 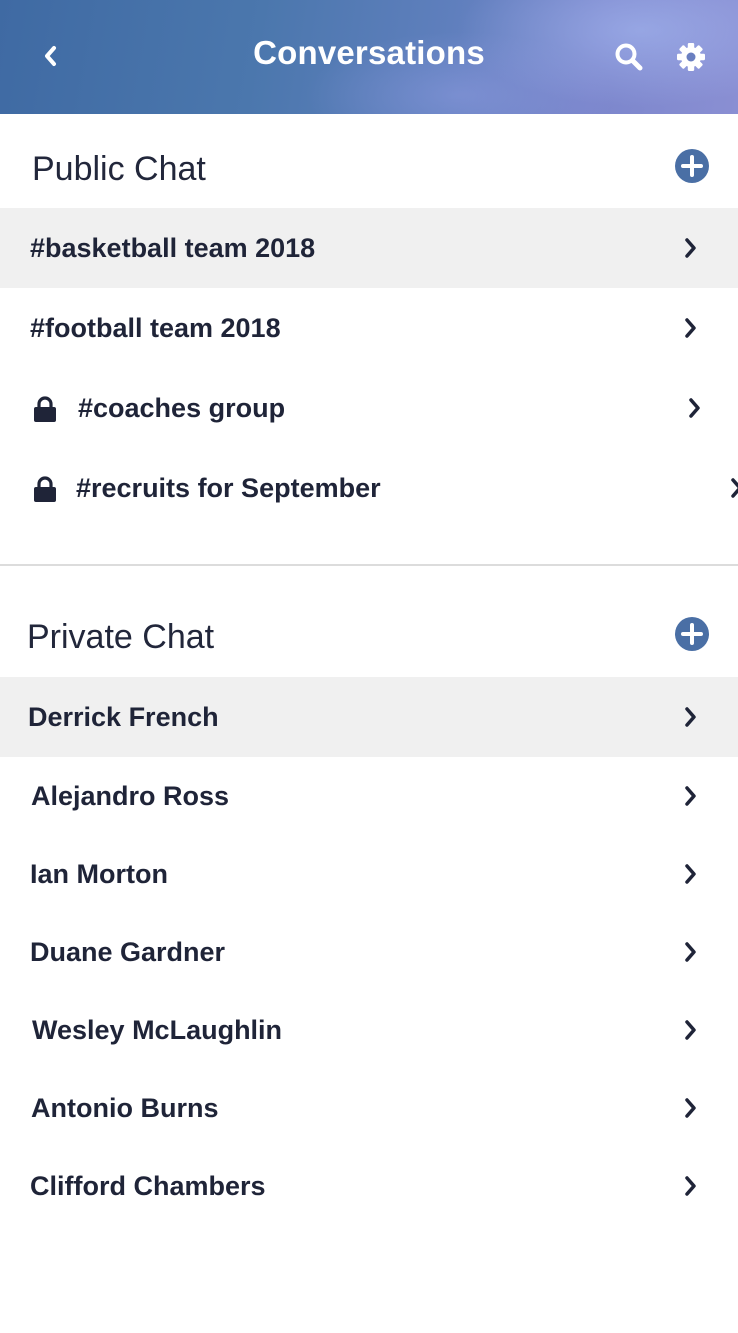 I want to click on search-button, so click(x=629, y=57).